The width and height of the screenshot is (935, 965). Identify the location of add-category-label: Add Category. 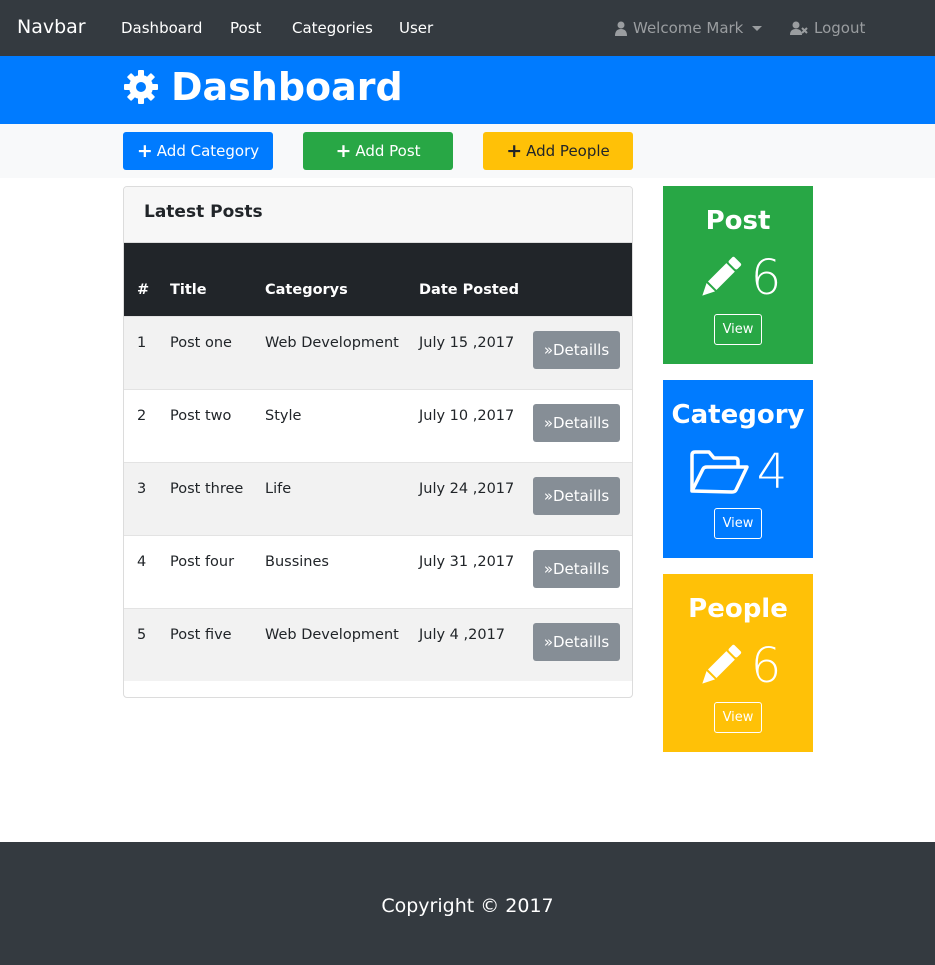
(208, 151).